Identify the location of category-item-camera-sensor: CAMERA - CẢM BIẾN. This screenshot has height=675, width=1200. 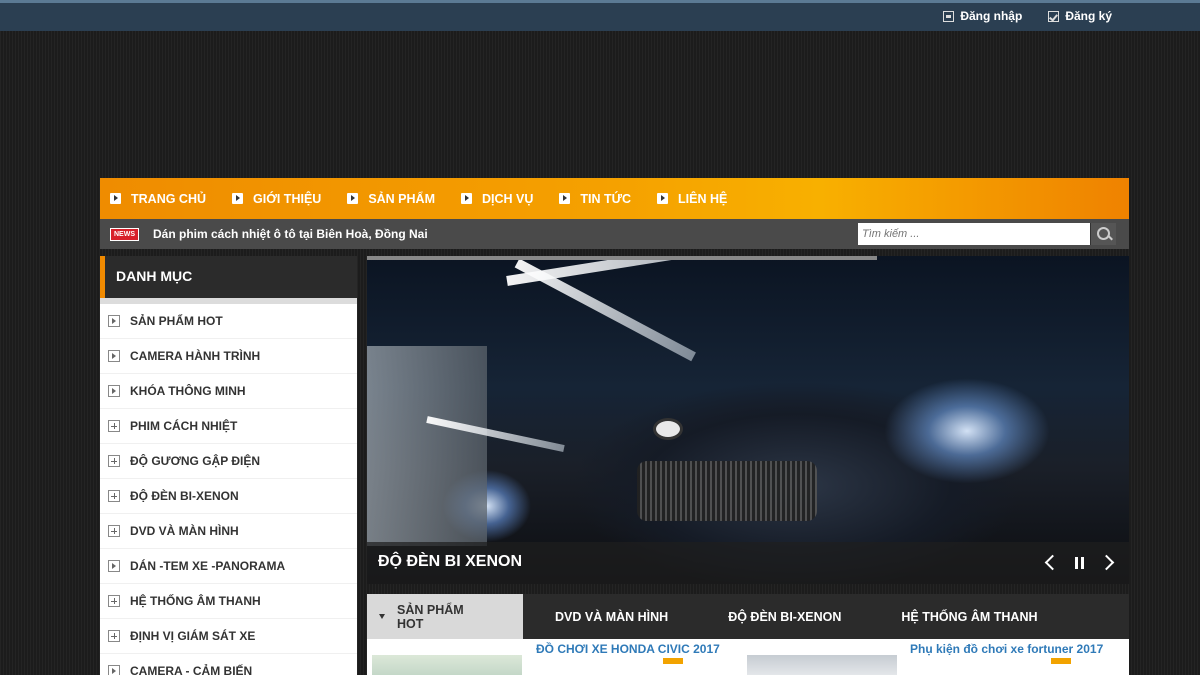
(228, 664).